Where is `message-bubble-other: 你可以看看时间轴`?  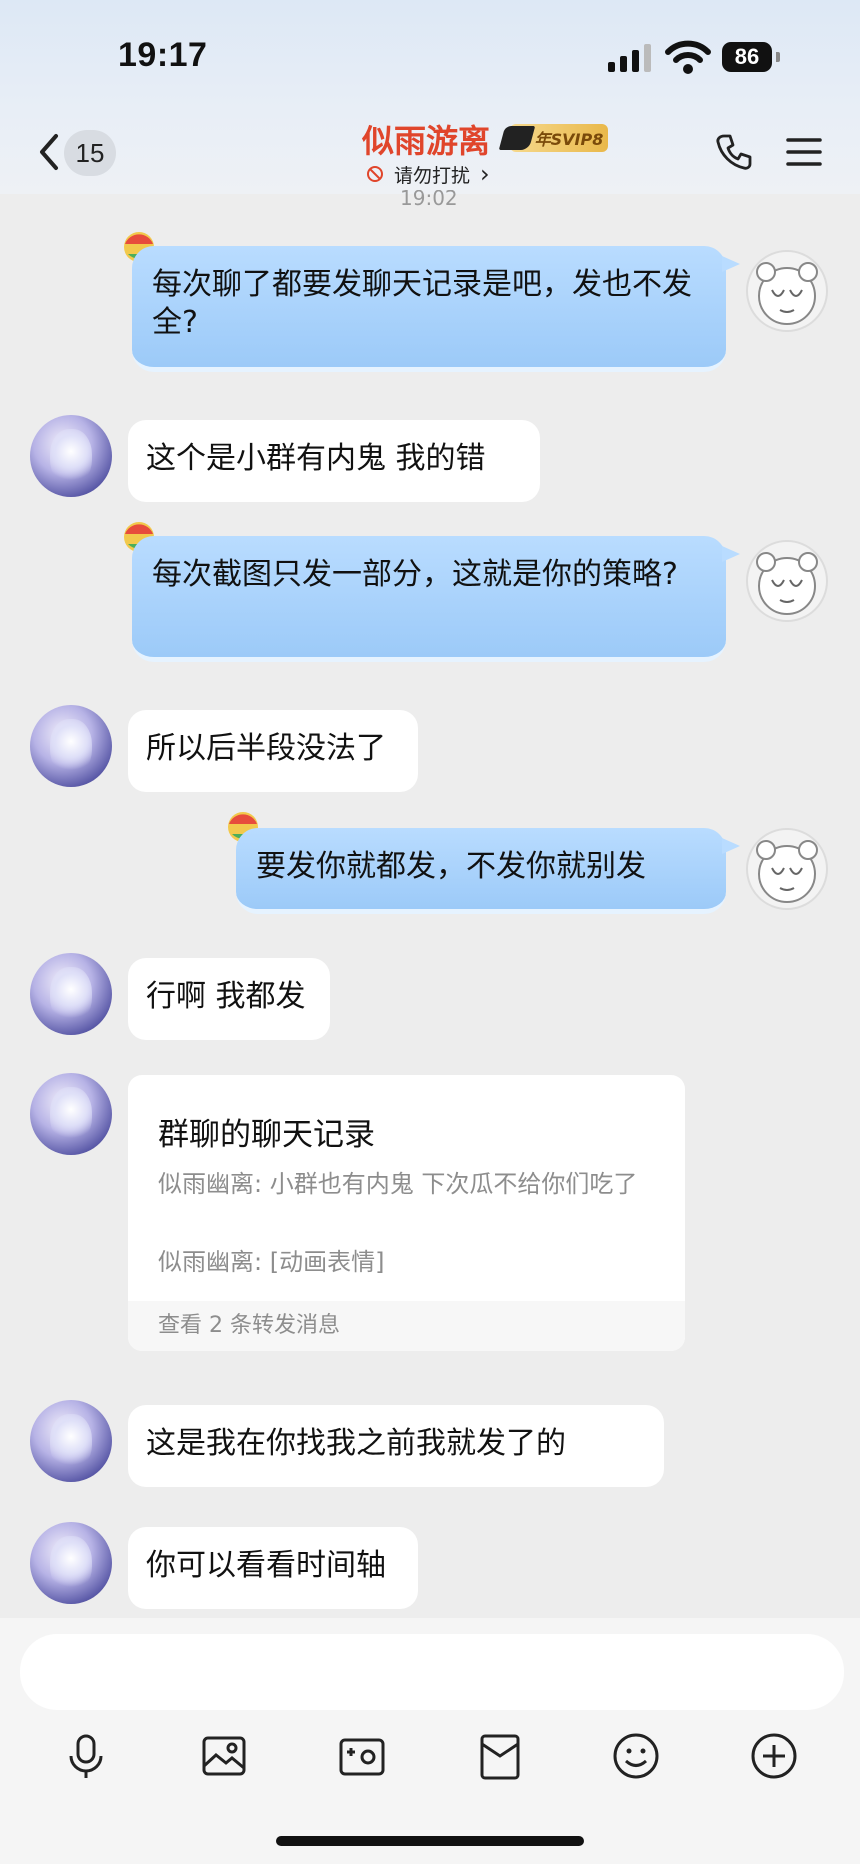 message-bubble-other: 你可以看看时间轴 is located at coordinates (273, 1568).